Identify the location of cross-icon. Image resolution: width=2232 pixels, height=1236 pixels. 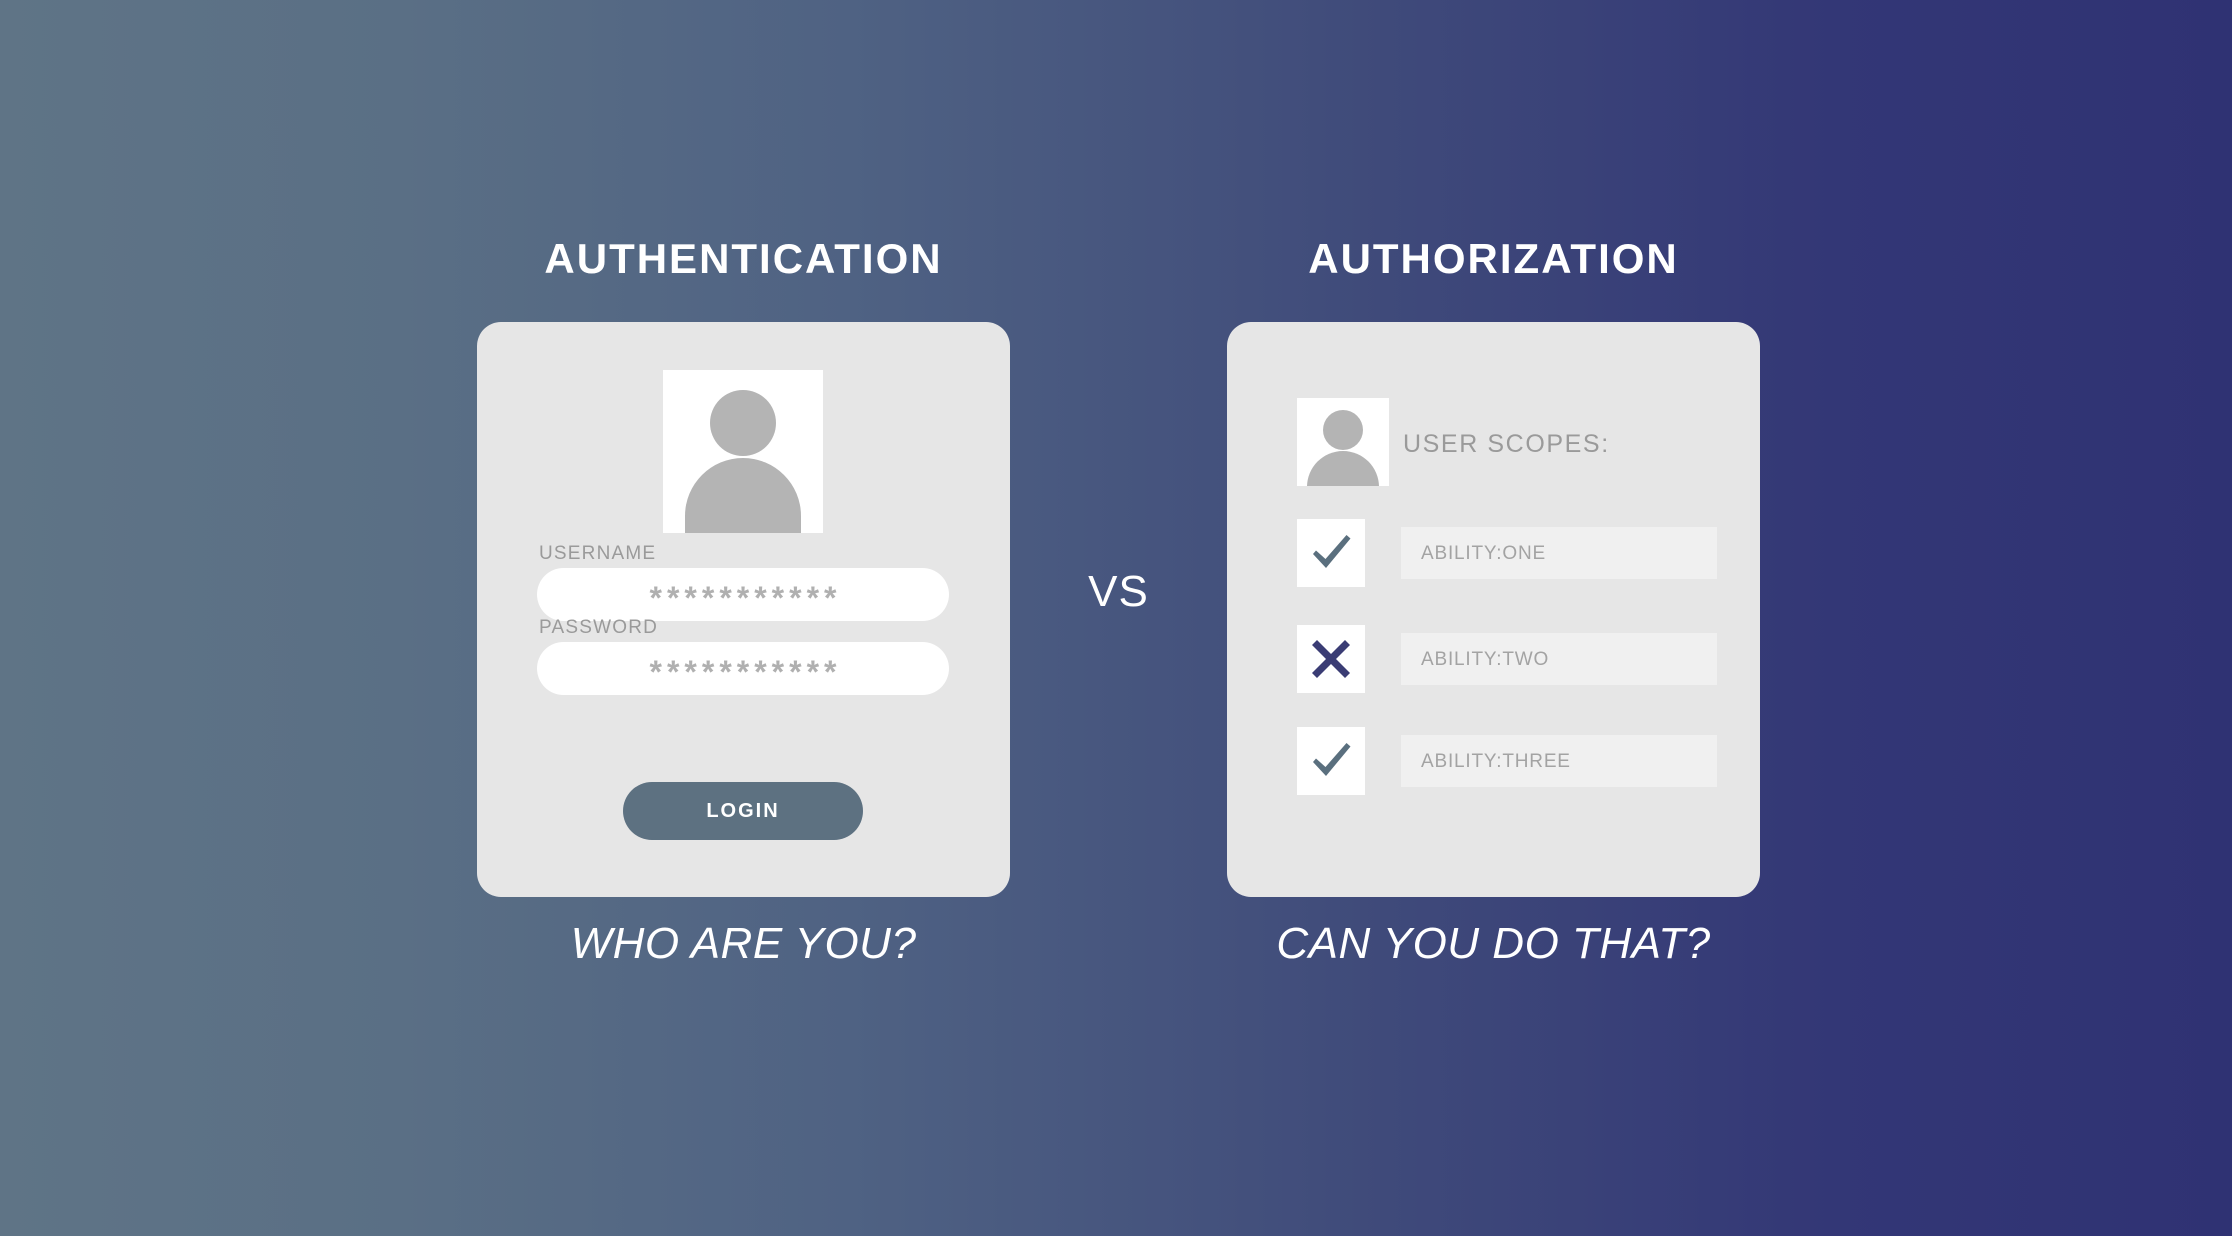
(1331, 659).